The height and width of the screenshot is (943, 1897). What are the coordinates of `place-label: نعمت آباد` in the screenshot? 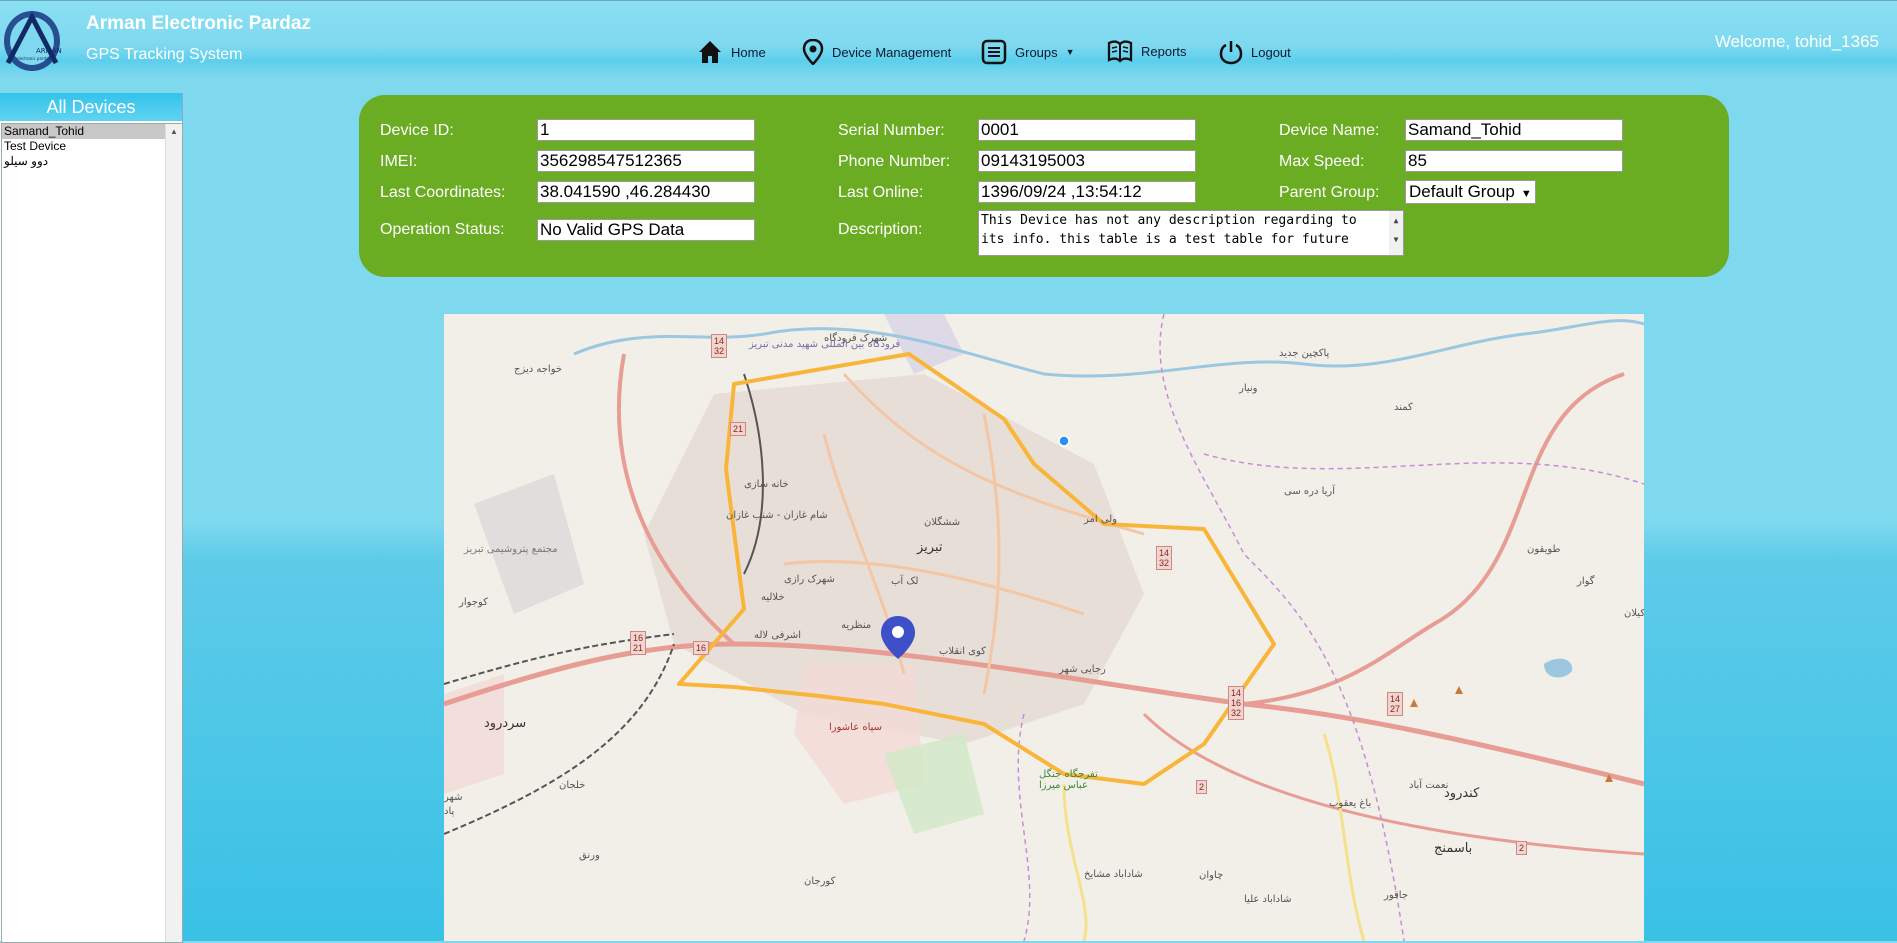 It's located at (1429, 785).